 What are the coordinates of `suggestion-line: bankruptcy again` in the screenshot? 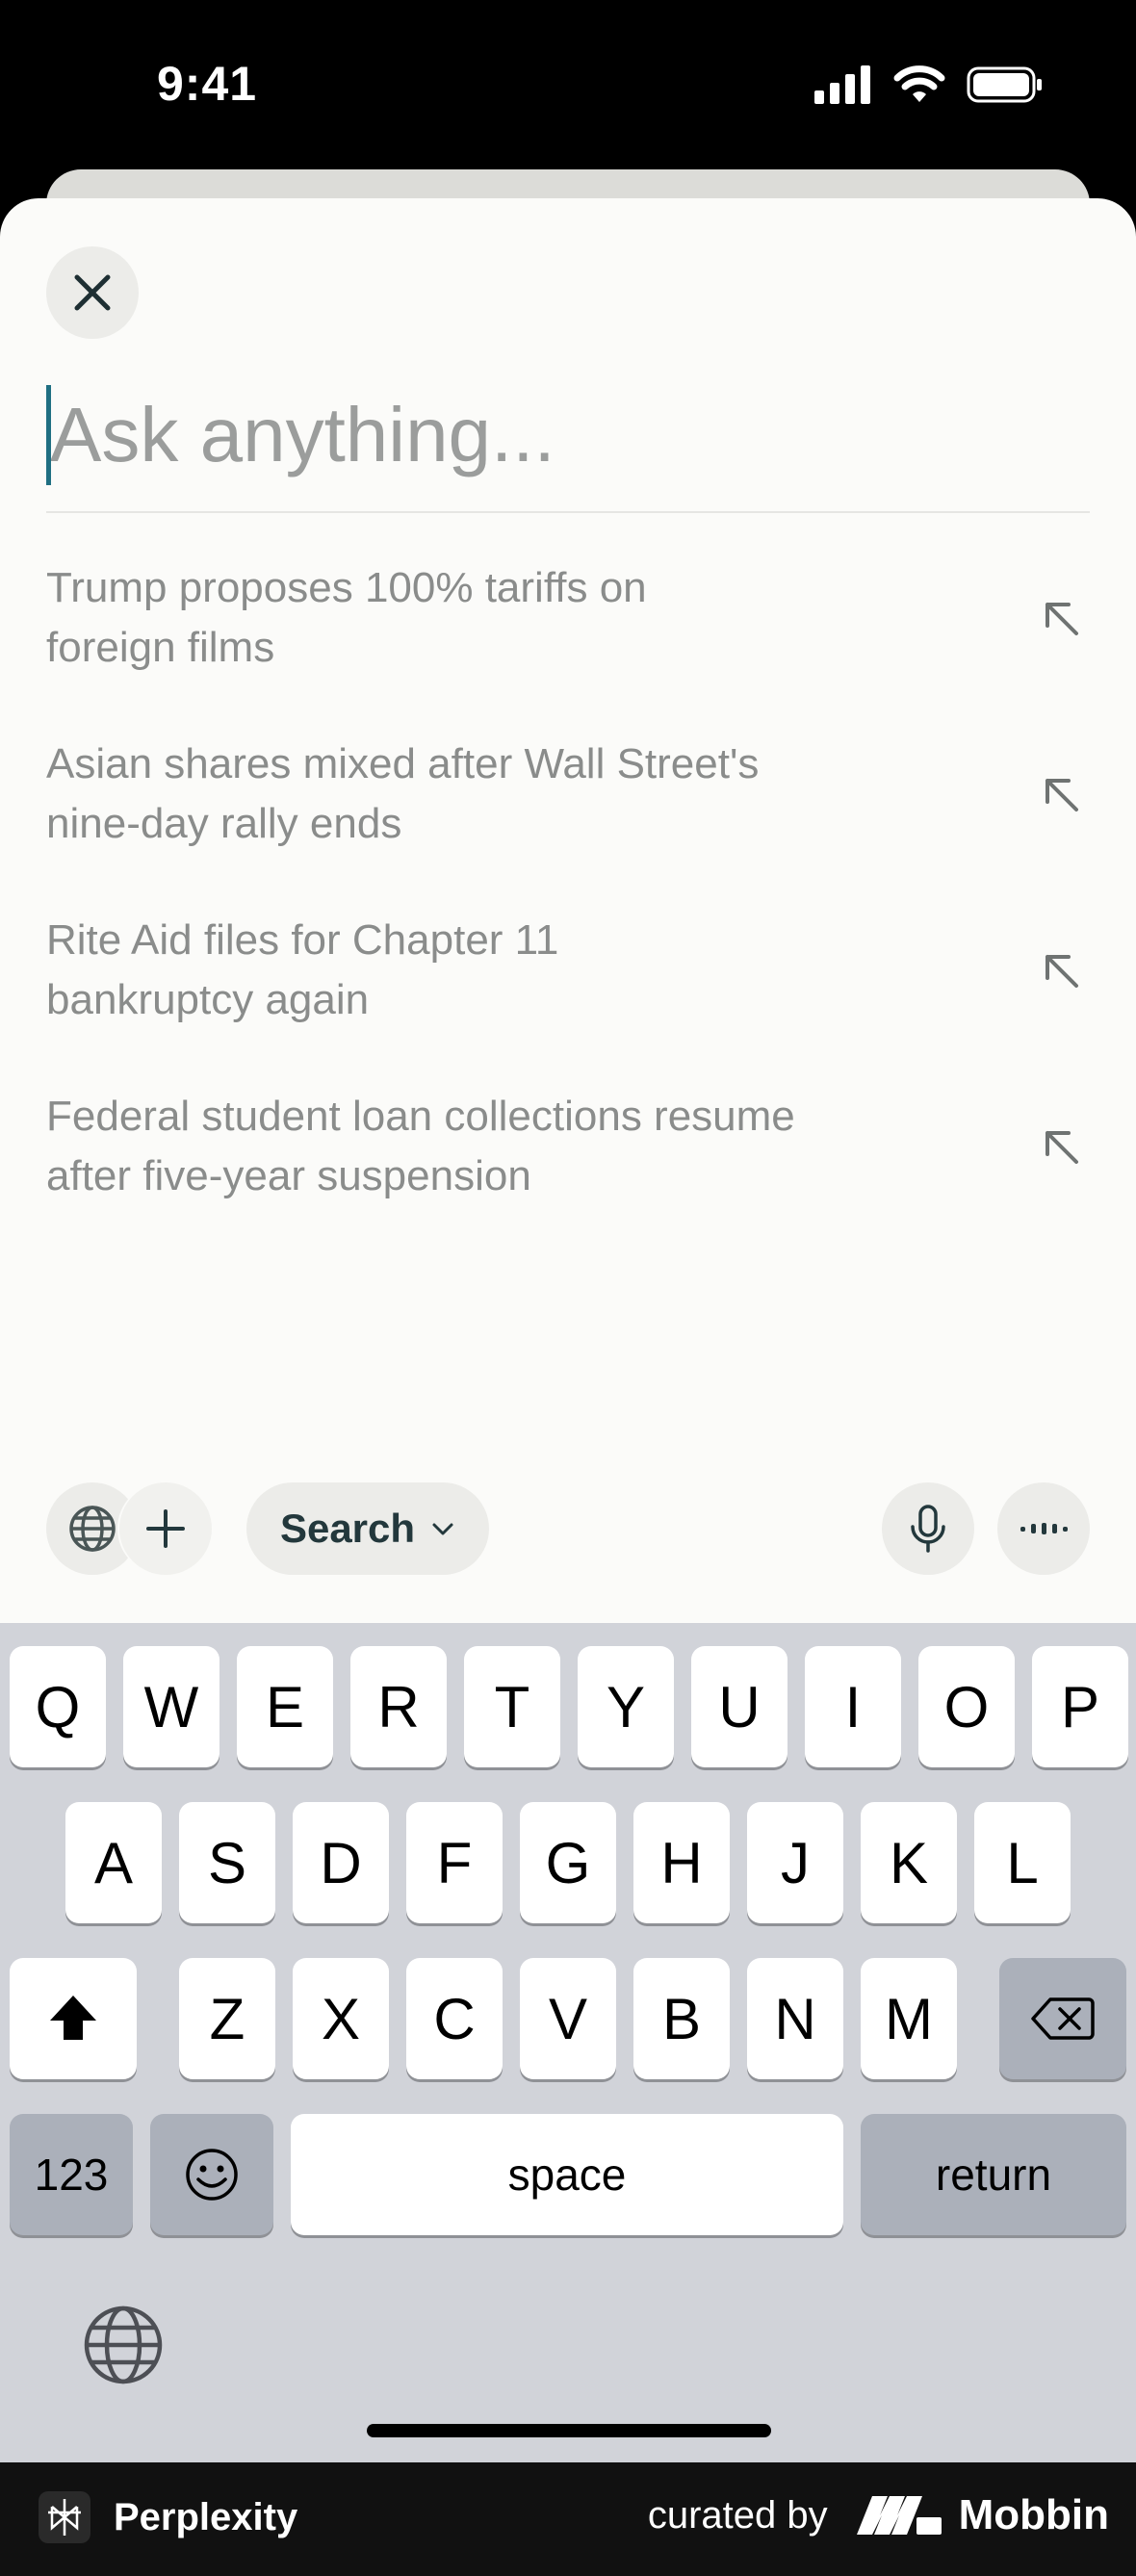 It's located at (208, 1000).